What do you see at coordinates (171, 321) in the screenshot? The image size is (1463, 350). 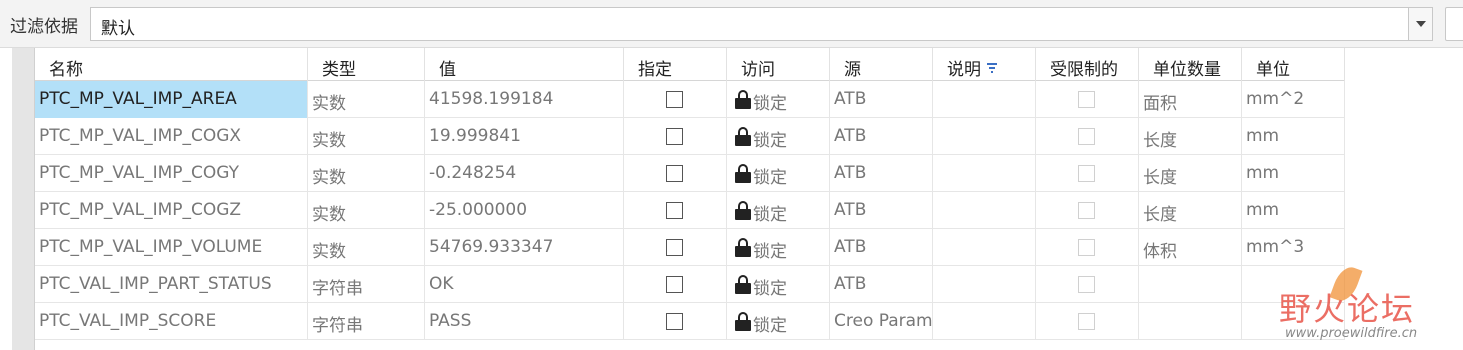 I see `cell-name: PTC_VAL_IMP_SCORE` at bounding box center [171, 321].